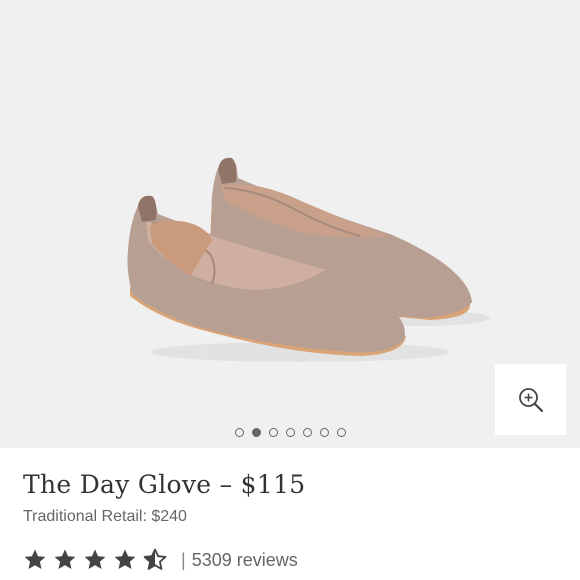 This screenshot has width=580, height=580. Describe the element at coordinates (530, 399) in the screenshot. I see `zoom-in-icon` at that location.